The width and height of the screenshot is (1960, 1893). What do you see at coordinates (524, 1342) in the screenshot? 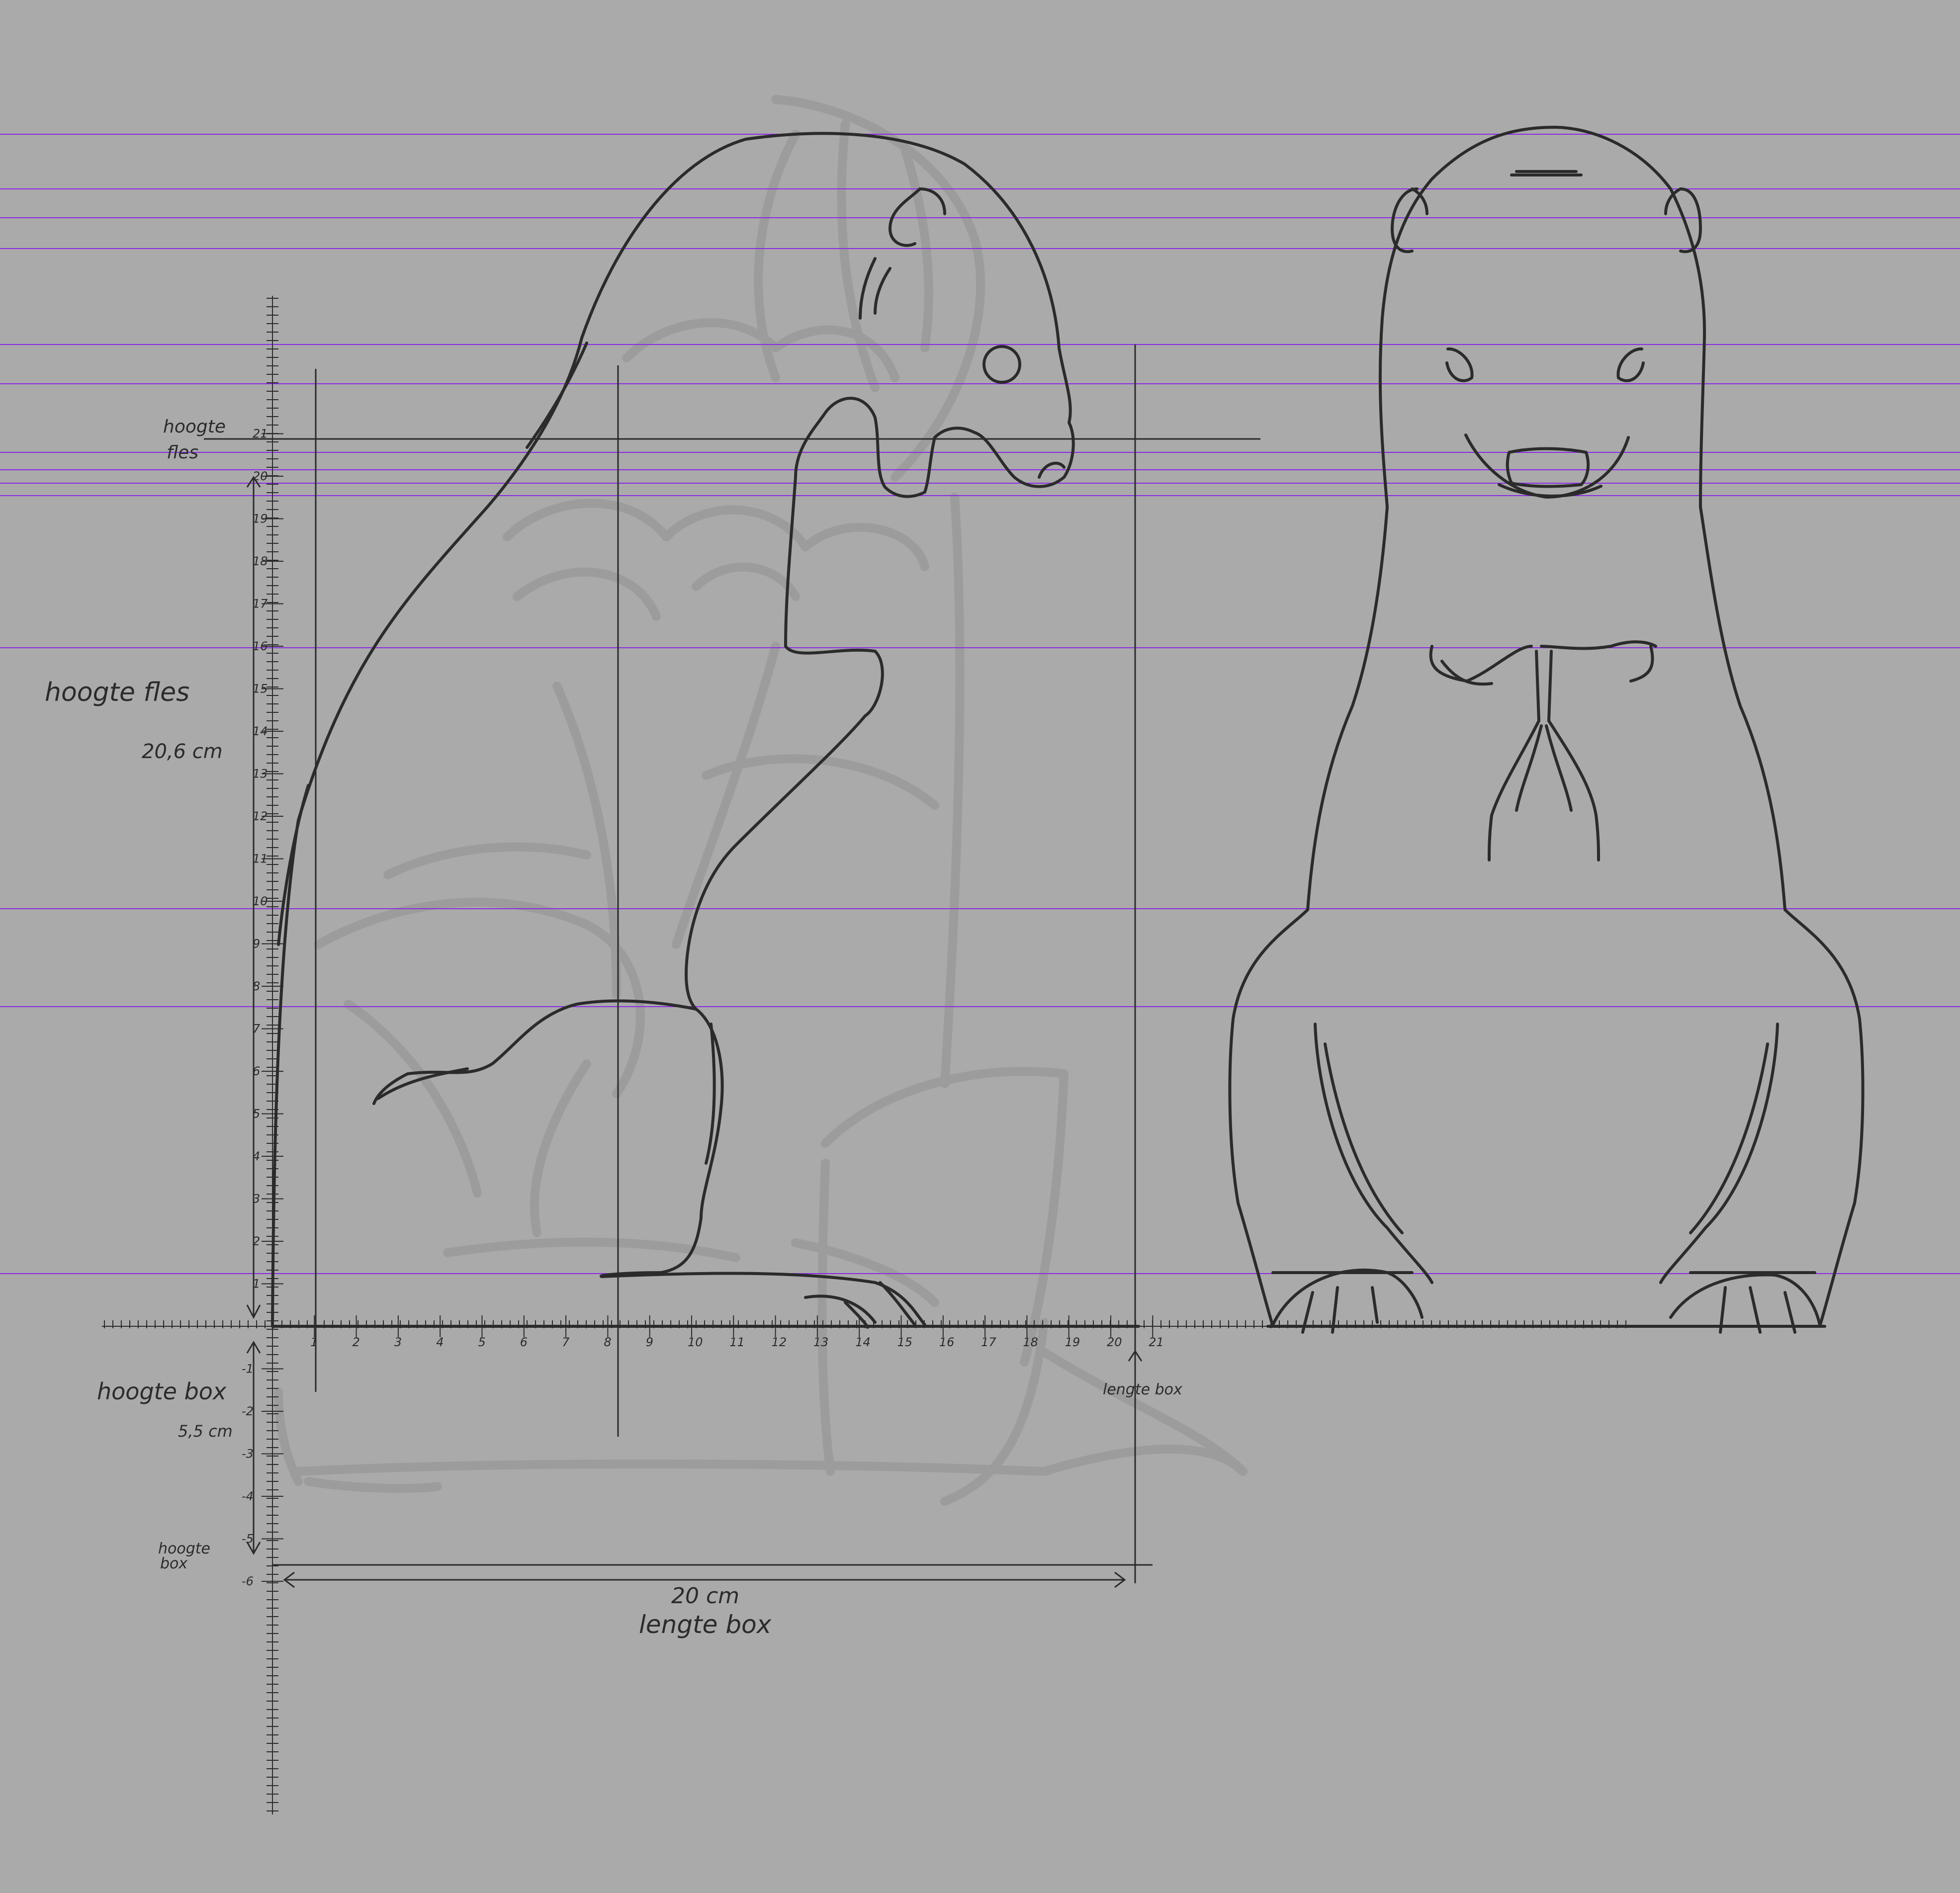
I see `horizontal-tick-label: 6` at bounding box center [524, 1342].